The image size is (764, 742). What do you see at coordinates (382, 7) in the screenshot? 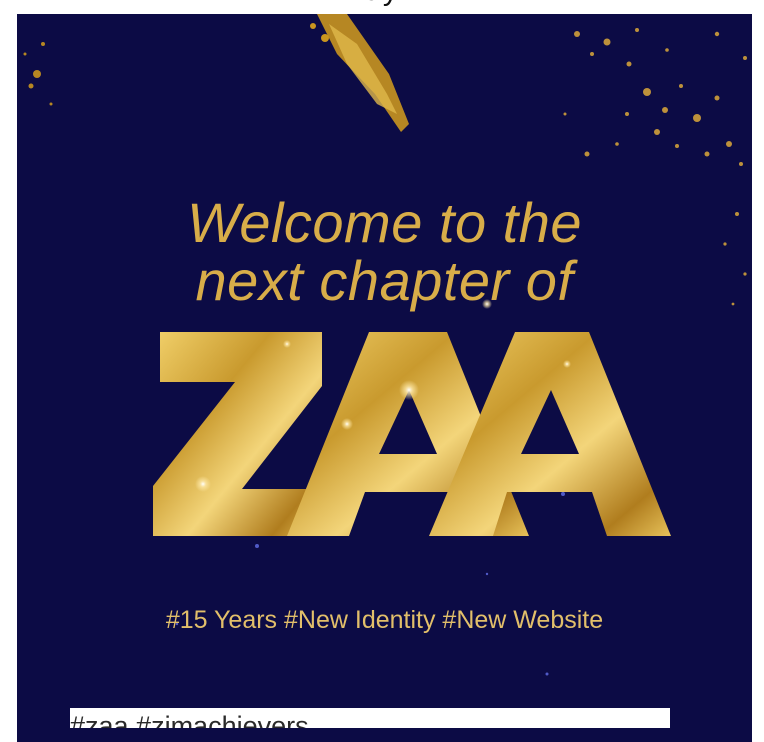
I see `page-header-fragment: ay` at bounding box center [382, 7].